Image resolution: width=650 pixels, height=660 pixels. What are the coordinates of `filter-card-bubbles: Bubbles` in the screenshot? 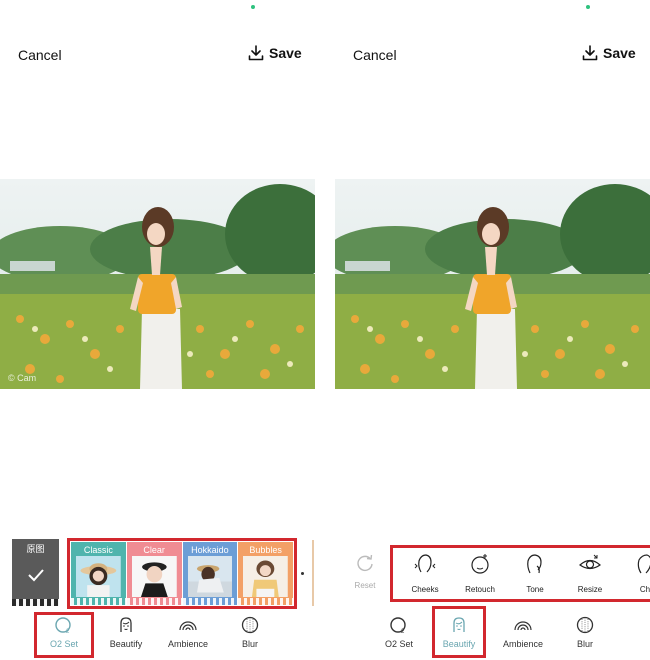 It's located at (265, 573).